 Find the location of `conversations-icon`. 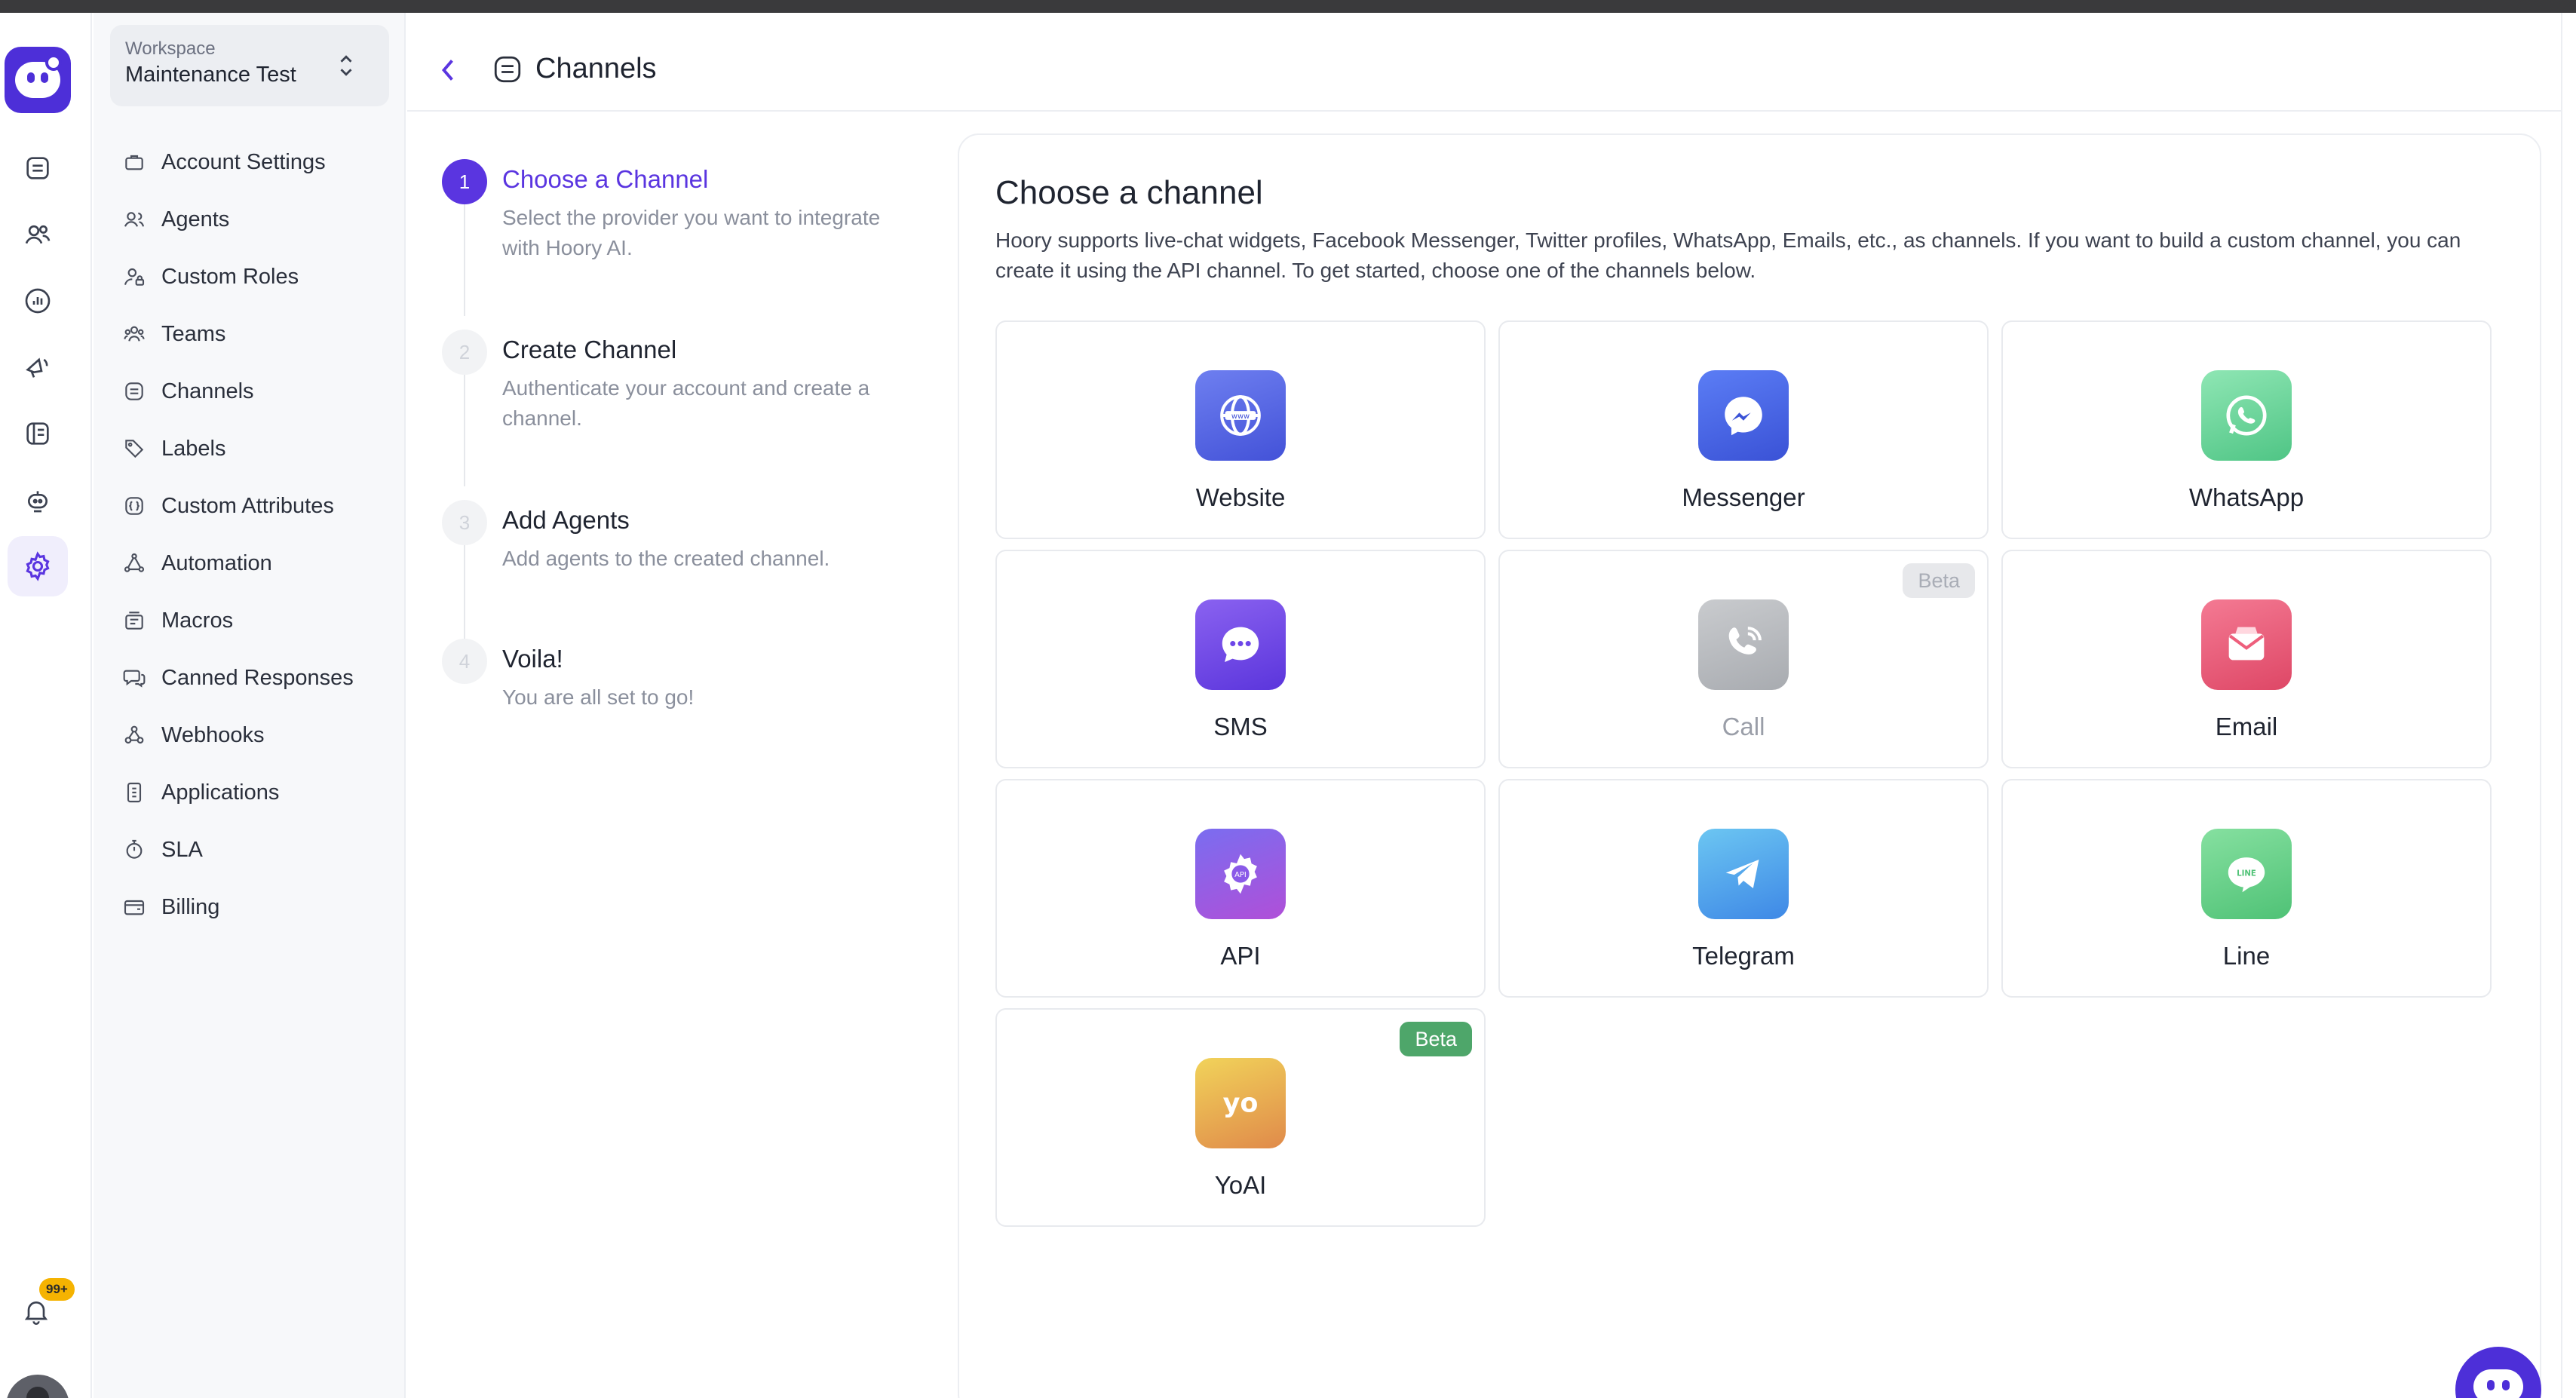

conversations-icon is located at coordinates (38, 168).